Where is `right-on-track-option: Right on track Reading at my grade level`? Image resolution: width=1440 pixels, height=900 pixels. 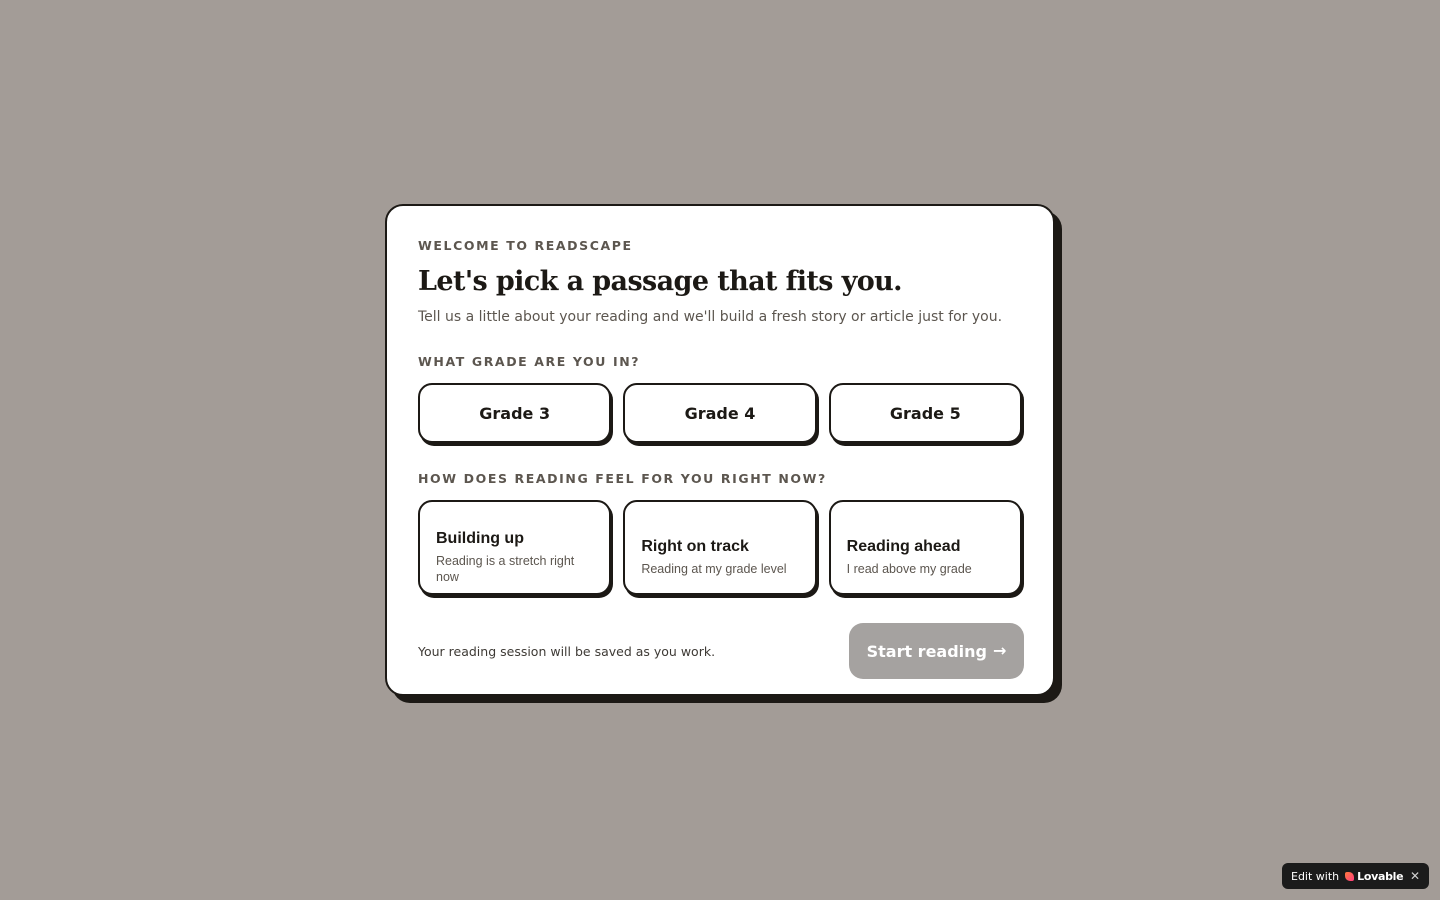 right-on-track-option: Right on track Reading at my grade level is located at coordinates (720, 547).